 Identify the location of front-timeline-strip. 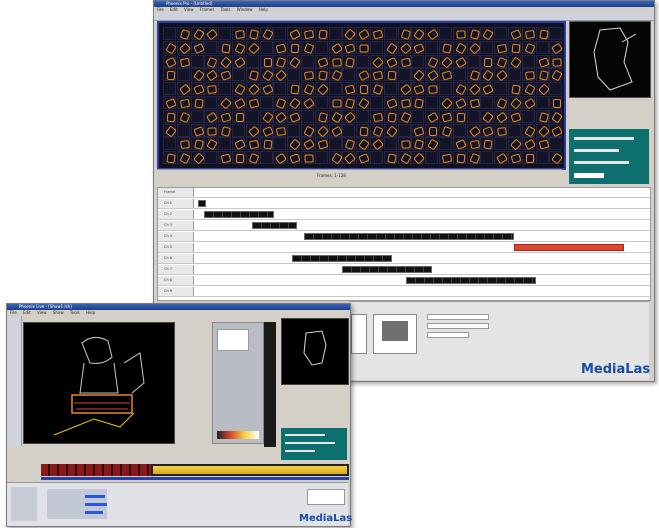
(195, 470).